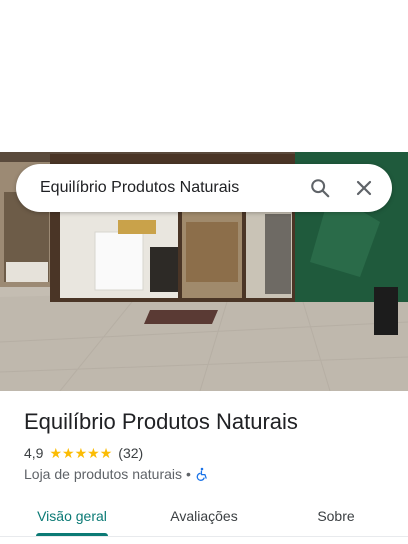 The height and width of the screenshot is (544, 408). I want to click on tab-overview: Visão geral, so click(72, 516).